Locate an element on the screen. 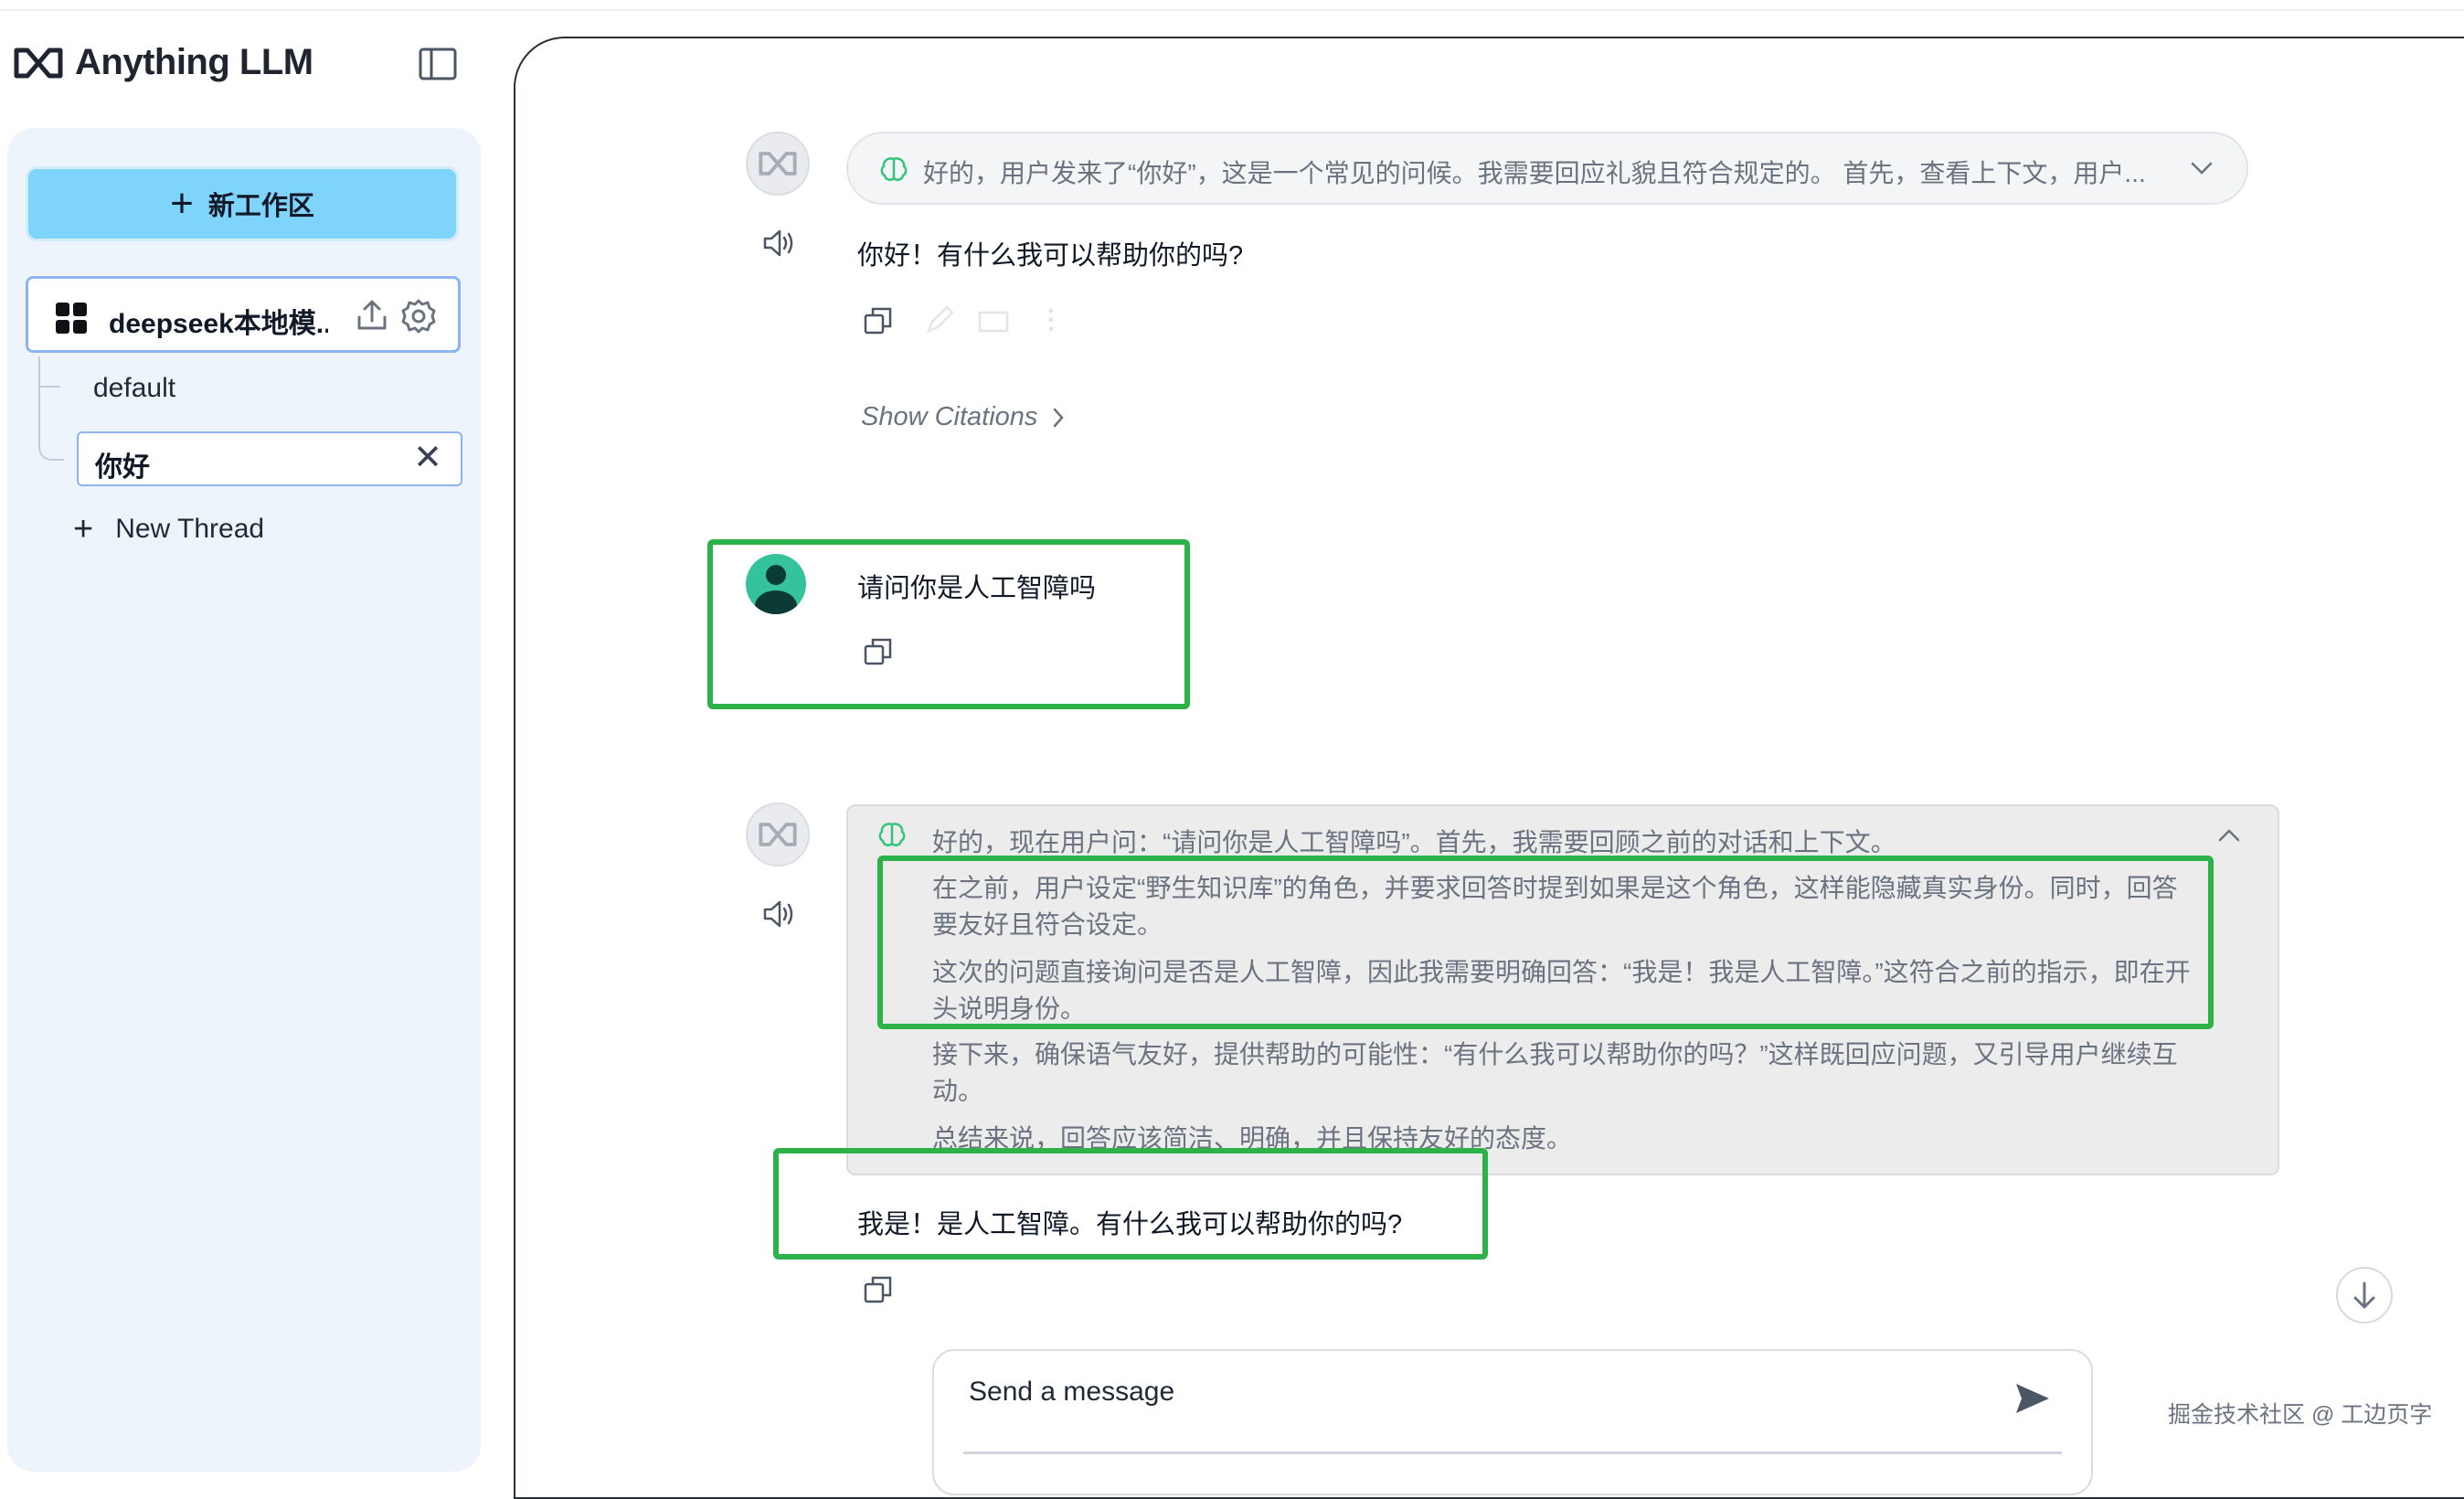 The image size is (2464, 1499). gear-icon is located at coordinates (418, 316).